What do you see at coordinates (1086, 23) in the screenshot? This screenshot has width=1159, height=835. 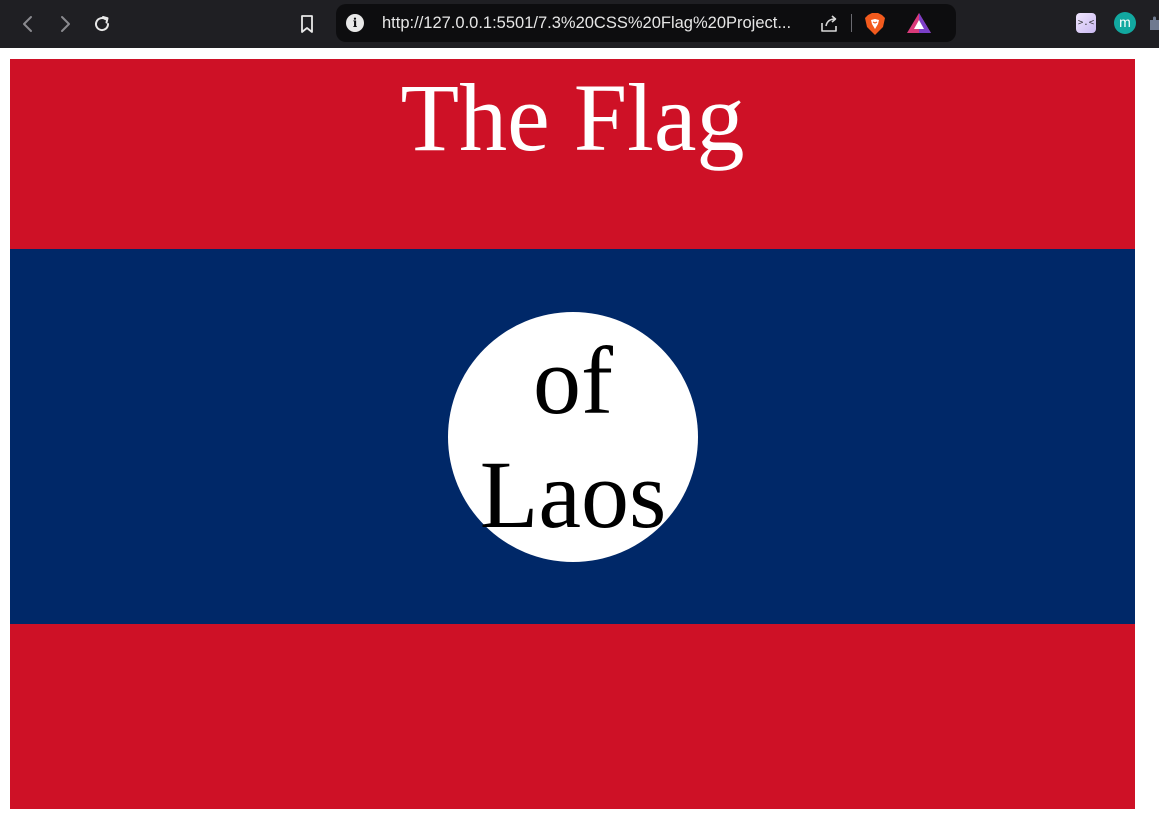 I see `extension-icon: >.<` at bounding box center [1086, 23].